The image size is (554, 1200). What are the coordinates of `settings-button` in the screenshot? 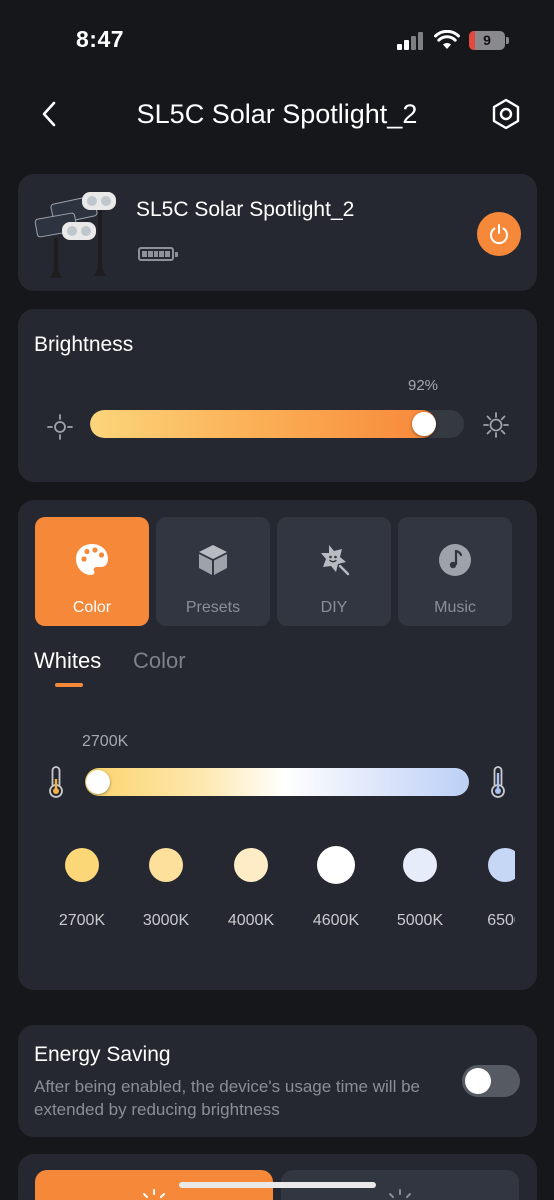 It's located at (506, 114).